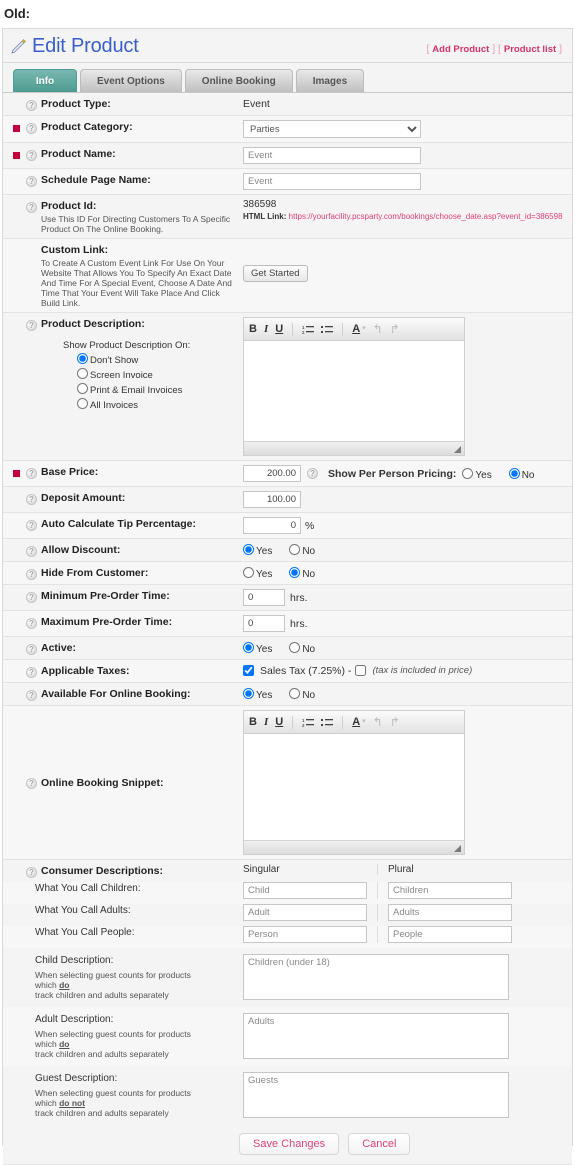 Image resolution: width=575 pixels, height=1165 pixels. I want to click on tax-included-checkbox, so click(361, 670).